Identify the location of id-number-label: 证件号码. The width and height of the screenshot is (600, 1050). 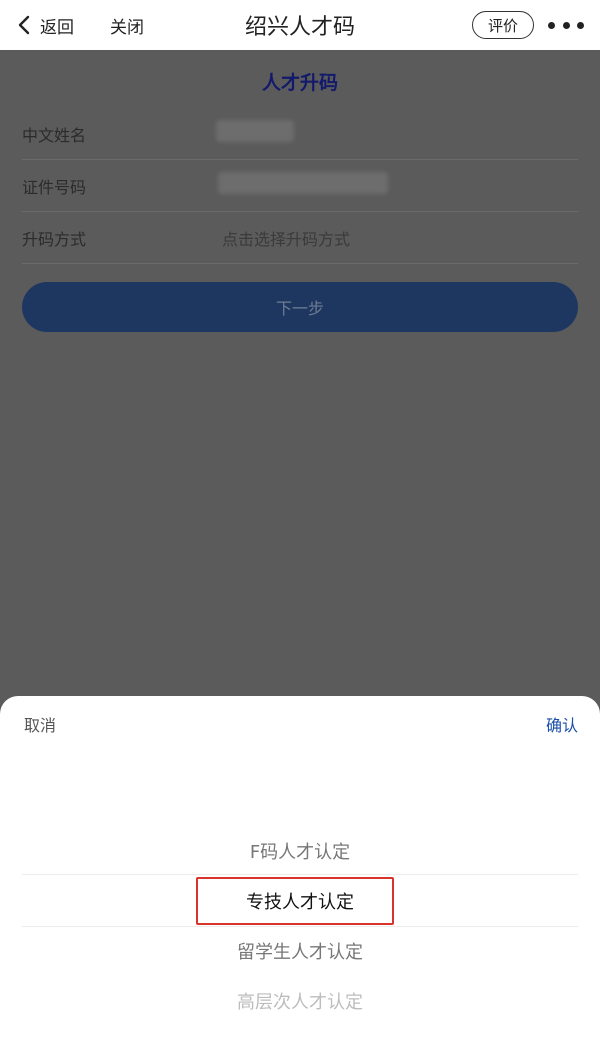
(54, 187).